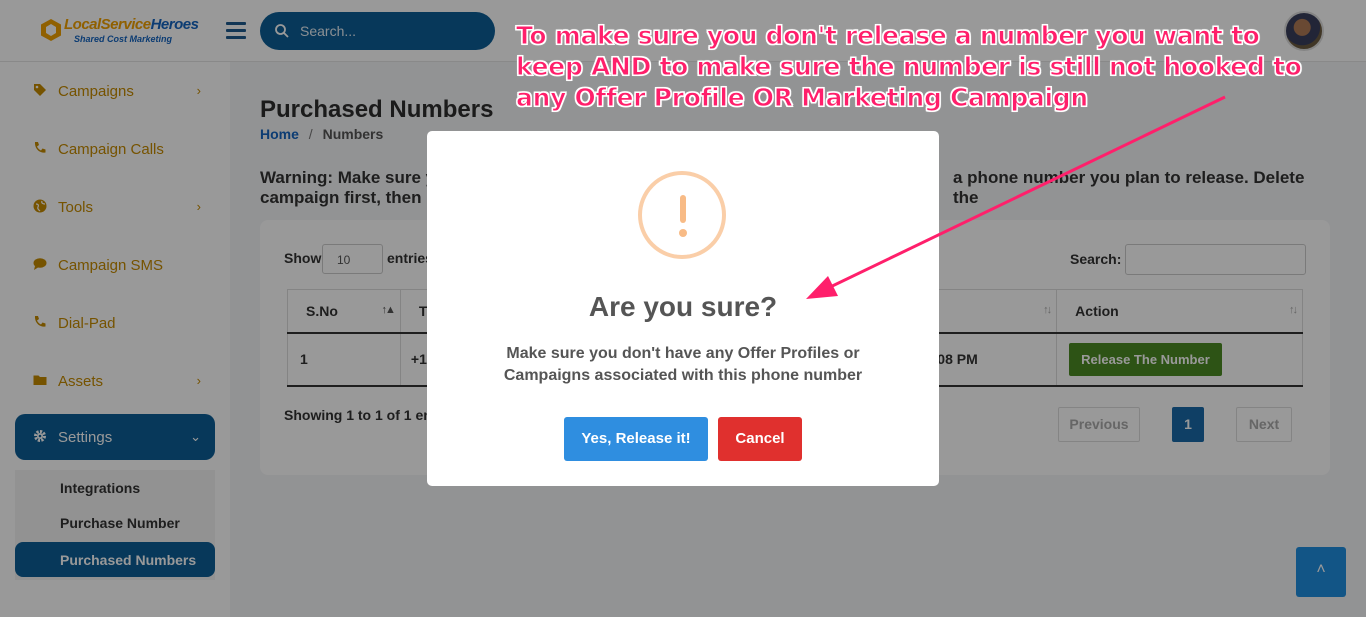 The width and height of the screenshot is (1366, 617). Describe the element at coordinates (760, 439) in the screenshot. I see `cancel-button: Cancel` at that location.